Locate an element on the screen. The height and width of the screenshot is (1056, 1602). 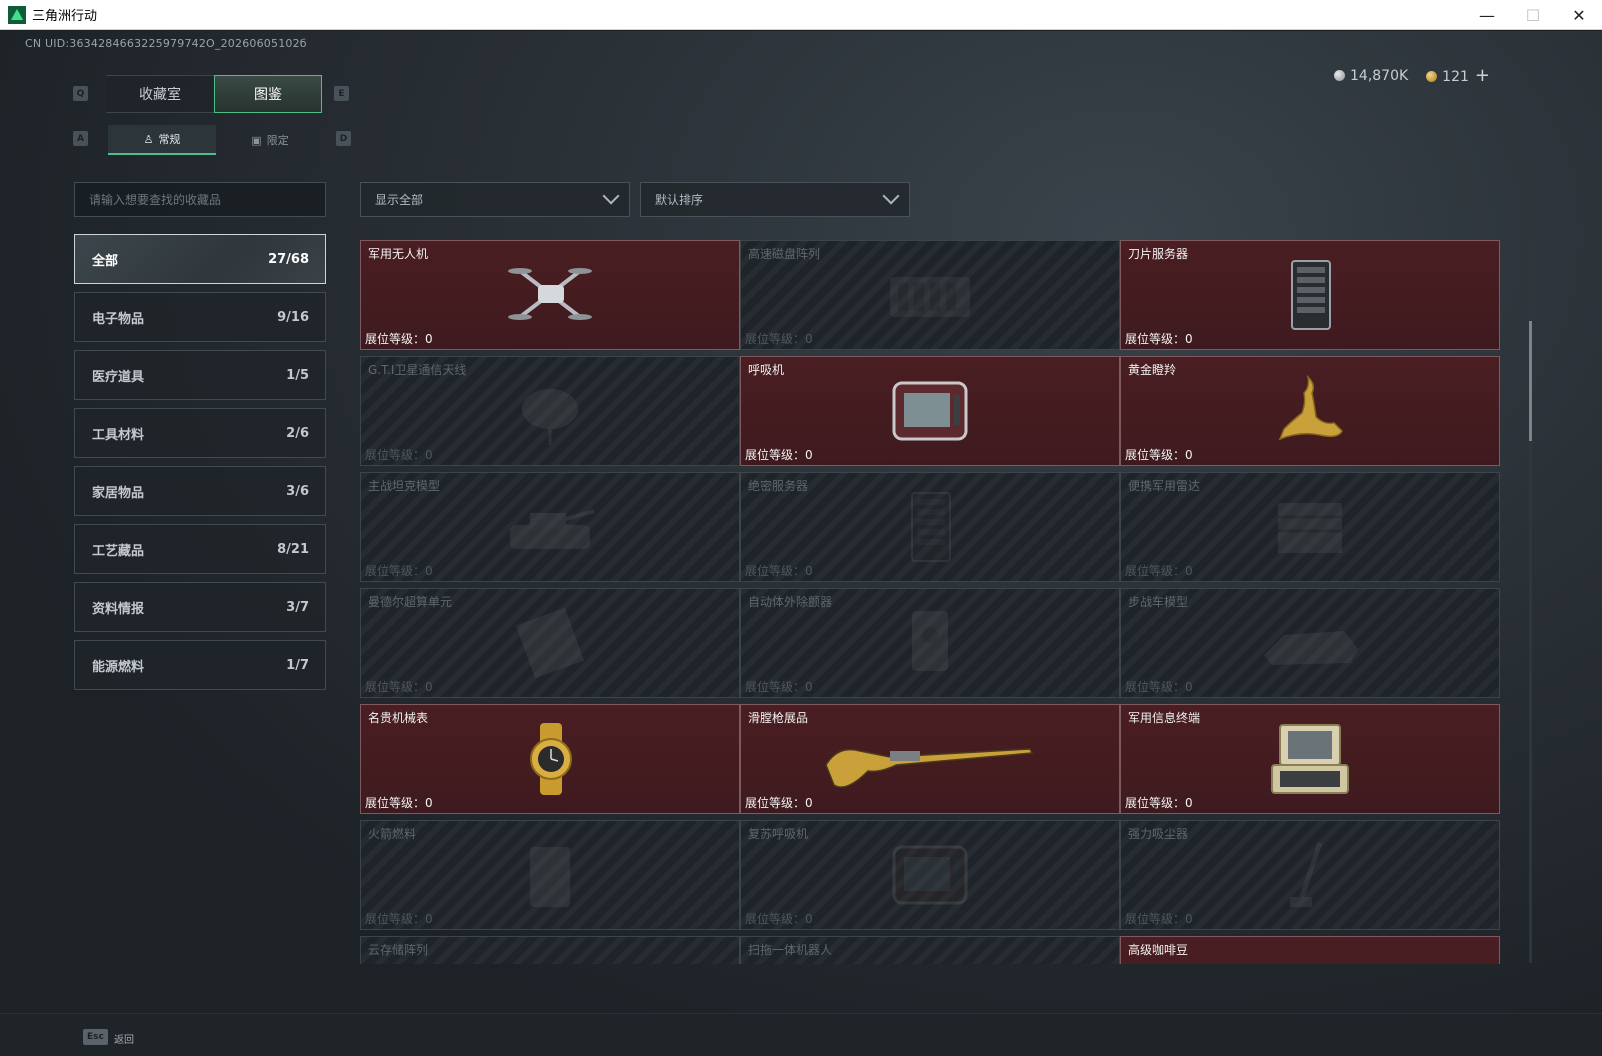
back-button: 返回 is located at coordinates (124, 1038).